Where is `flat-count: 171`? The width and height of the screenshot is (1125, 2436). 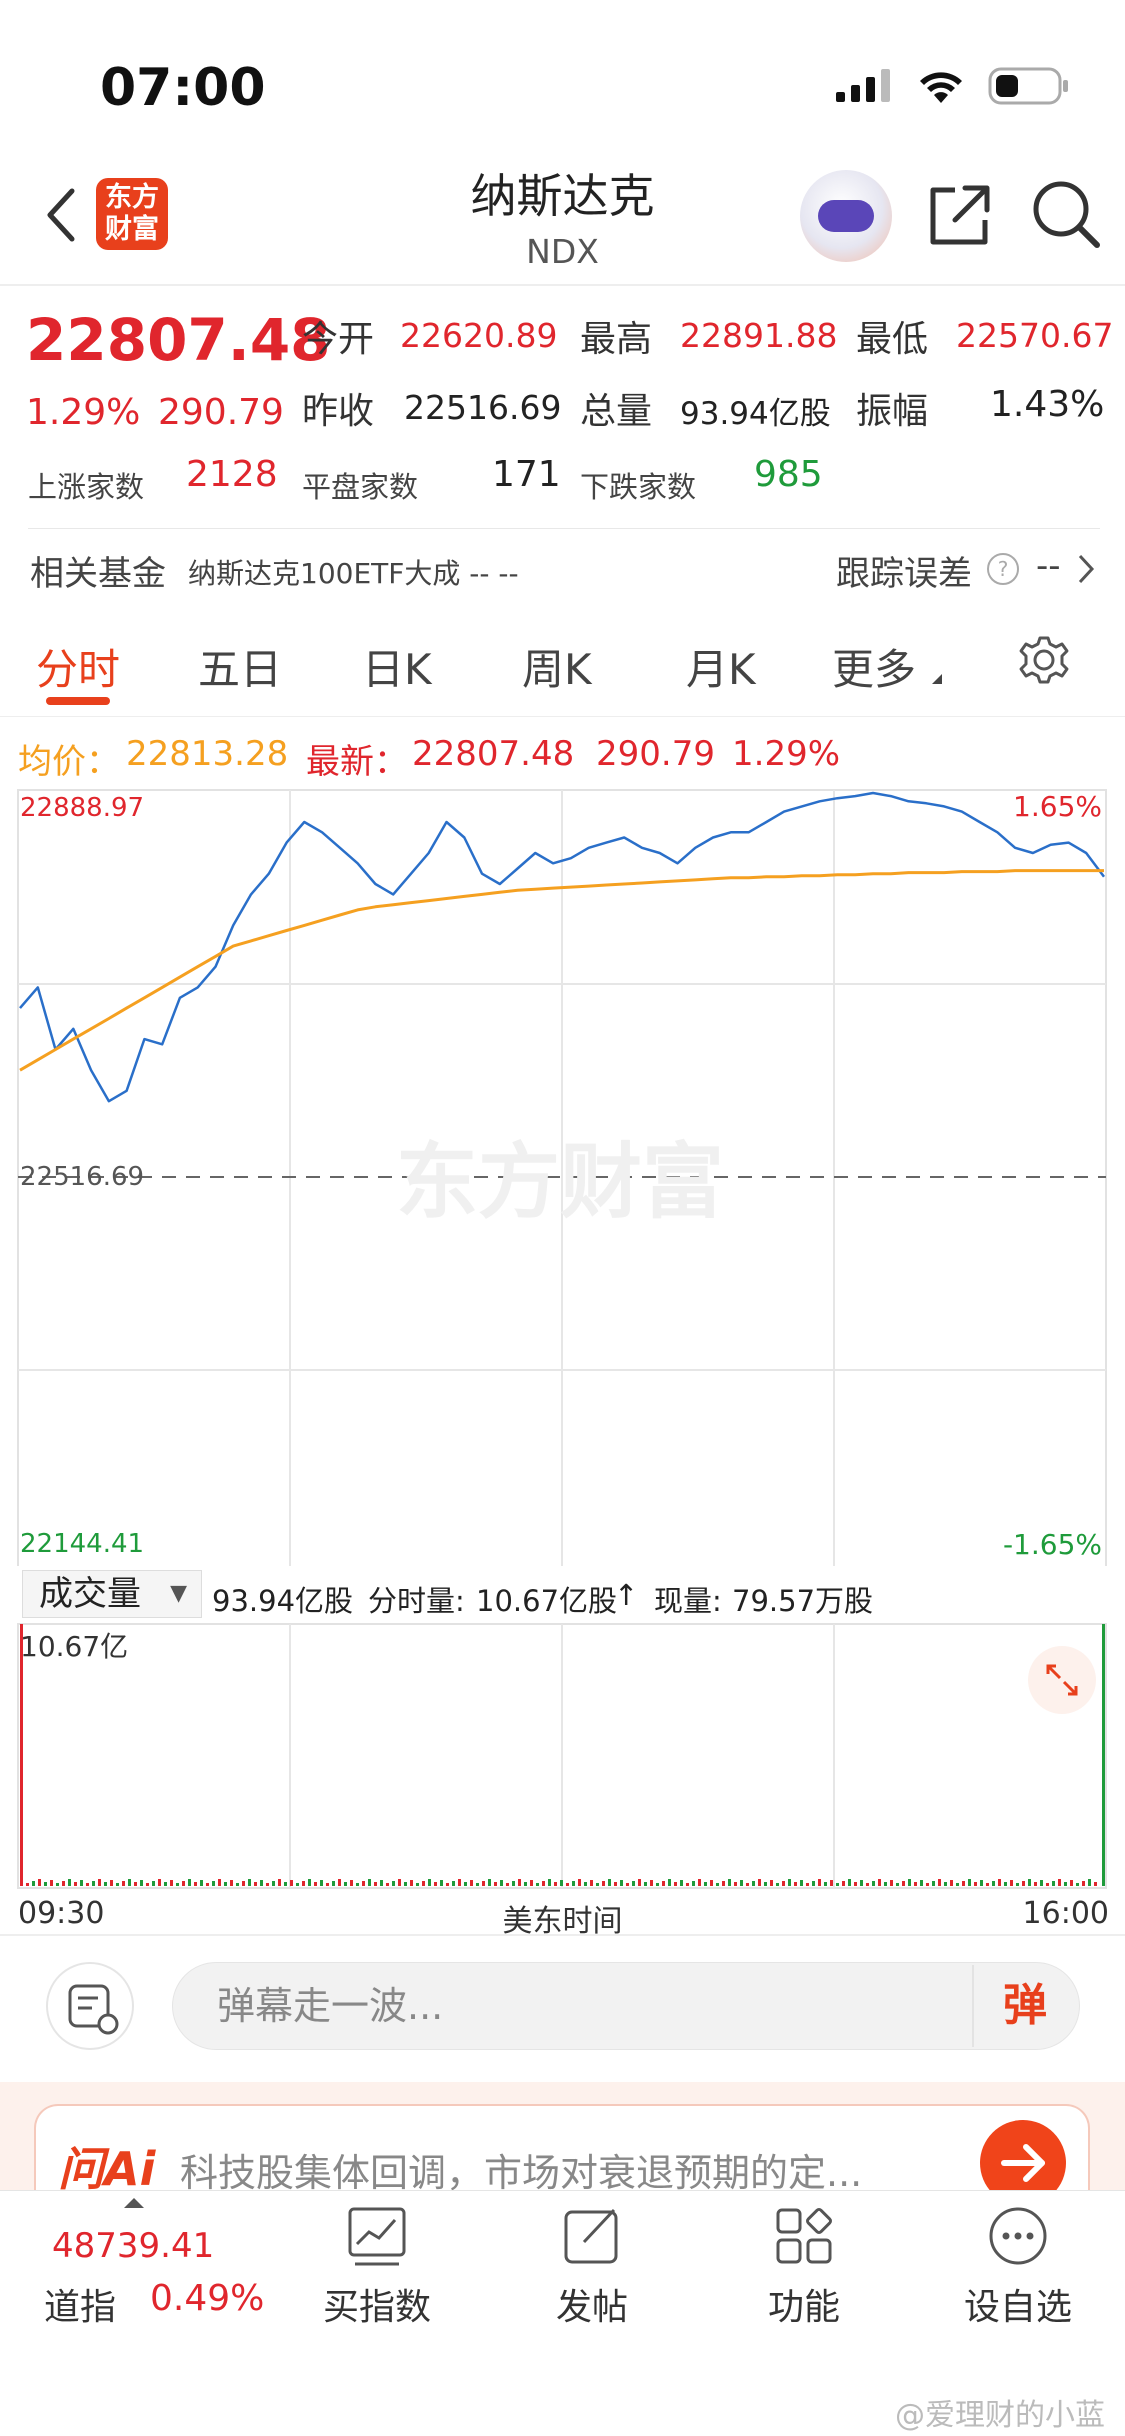 flat-count: 171 is located at coordinates (526, 474).